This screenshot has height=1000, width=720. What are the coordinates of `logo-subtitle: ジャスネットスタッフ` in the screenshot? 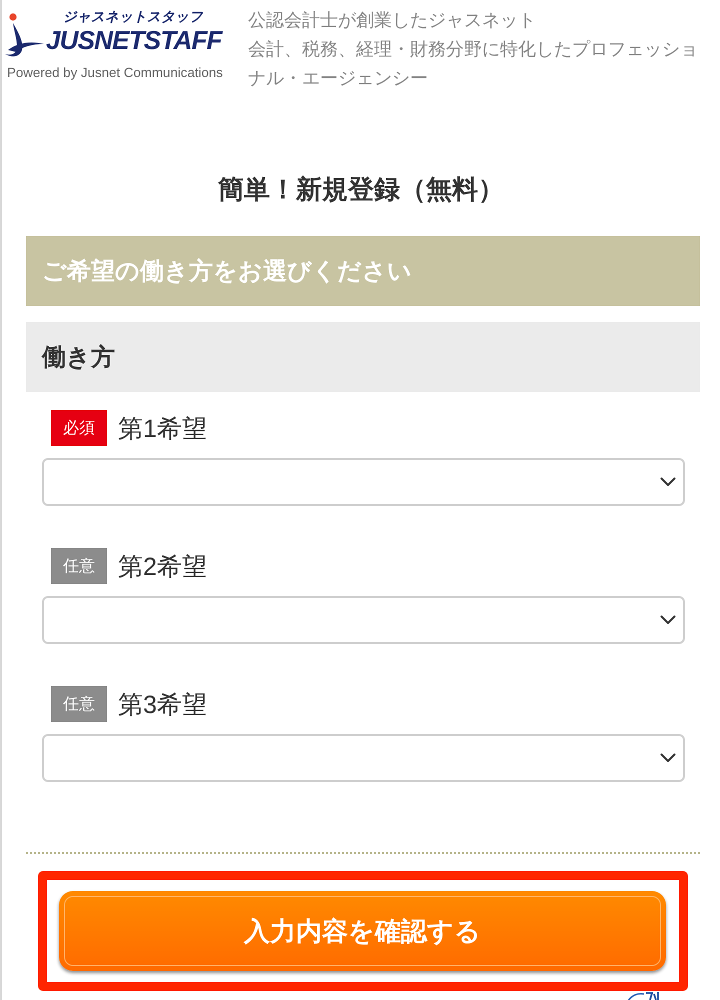 It's located at (133, 17).